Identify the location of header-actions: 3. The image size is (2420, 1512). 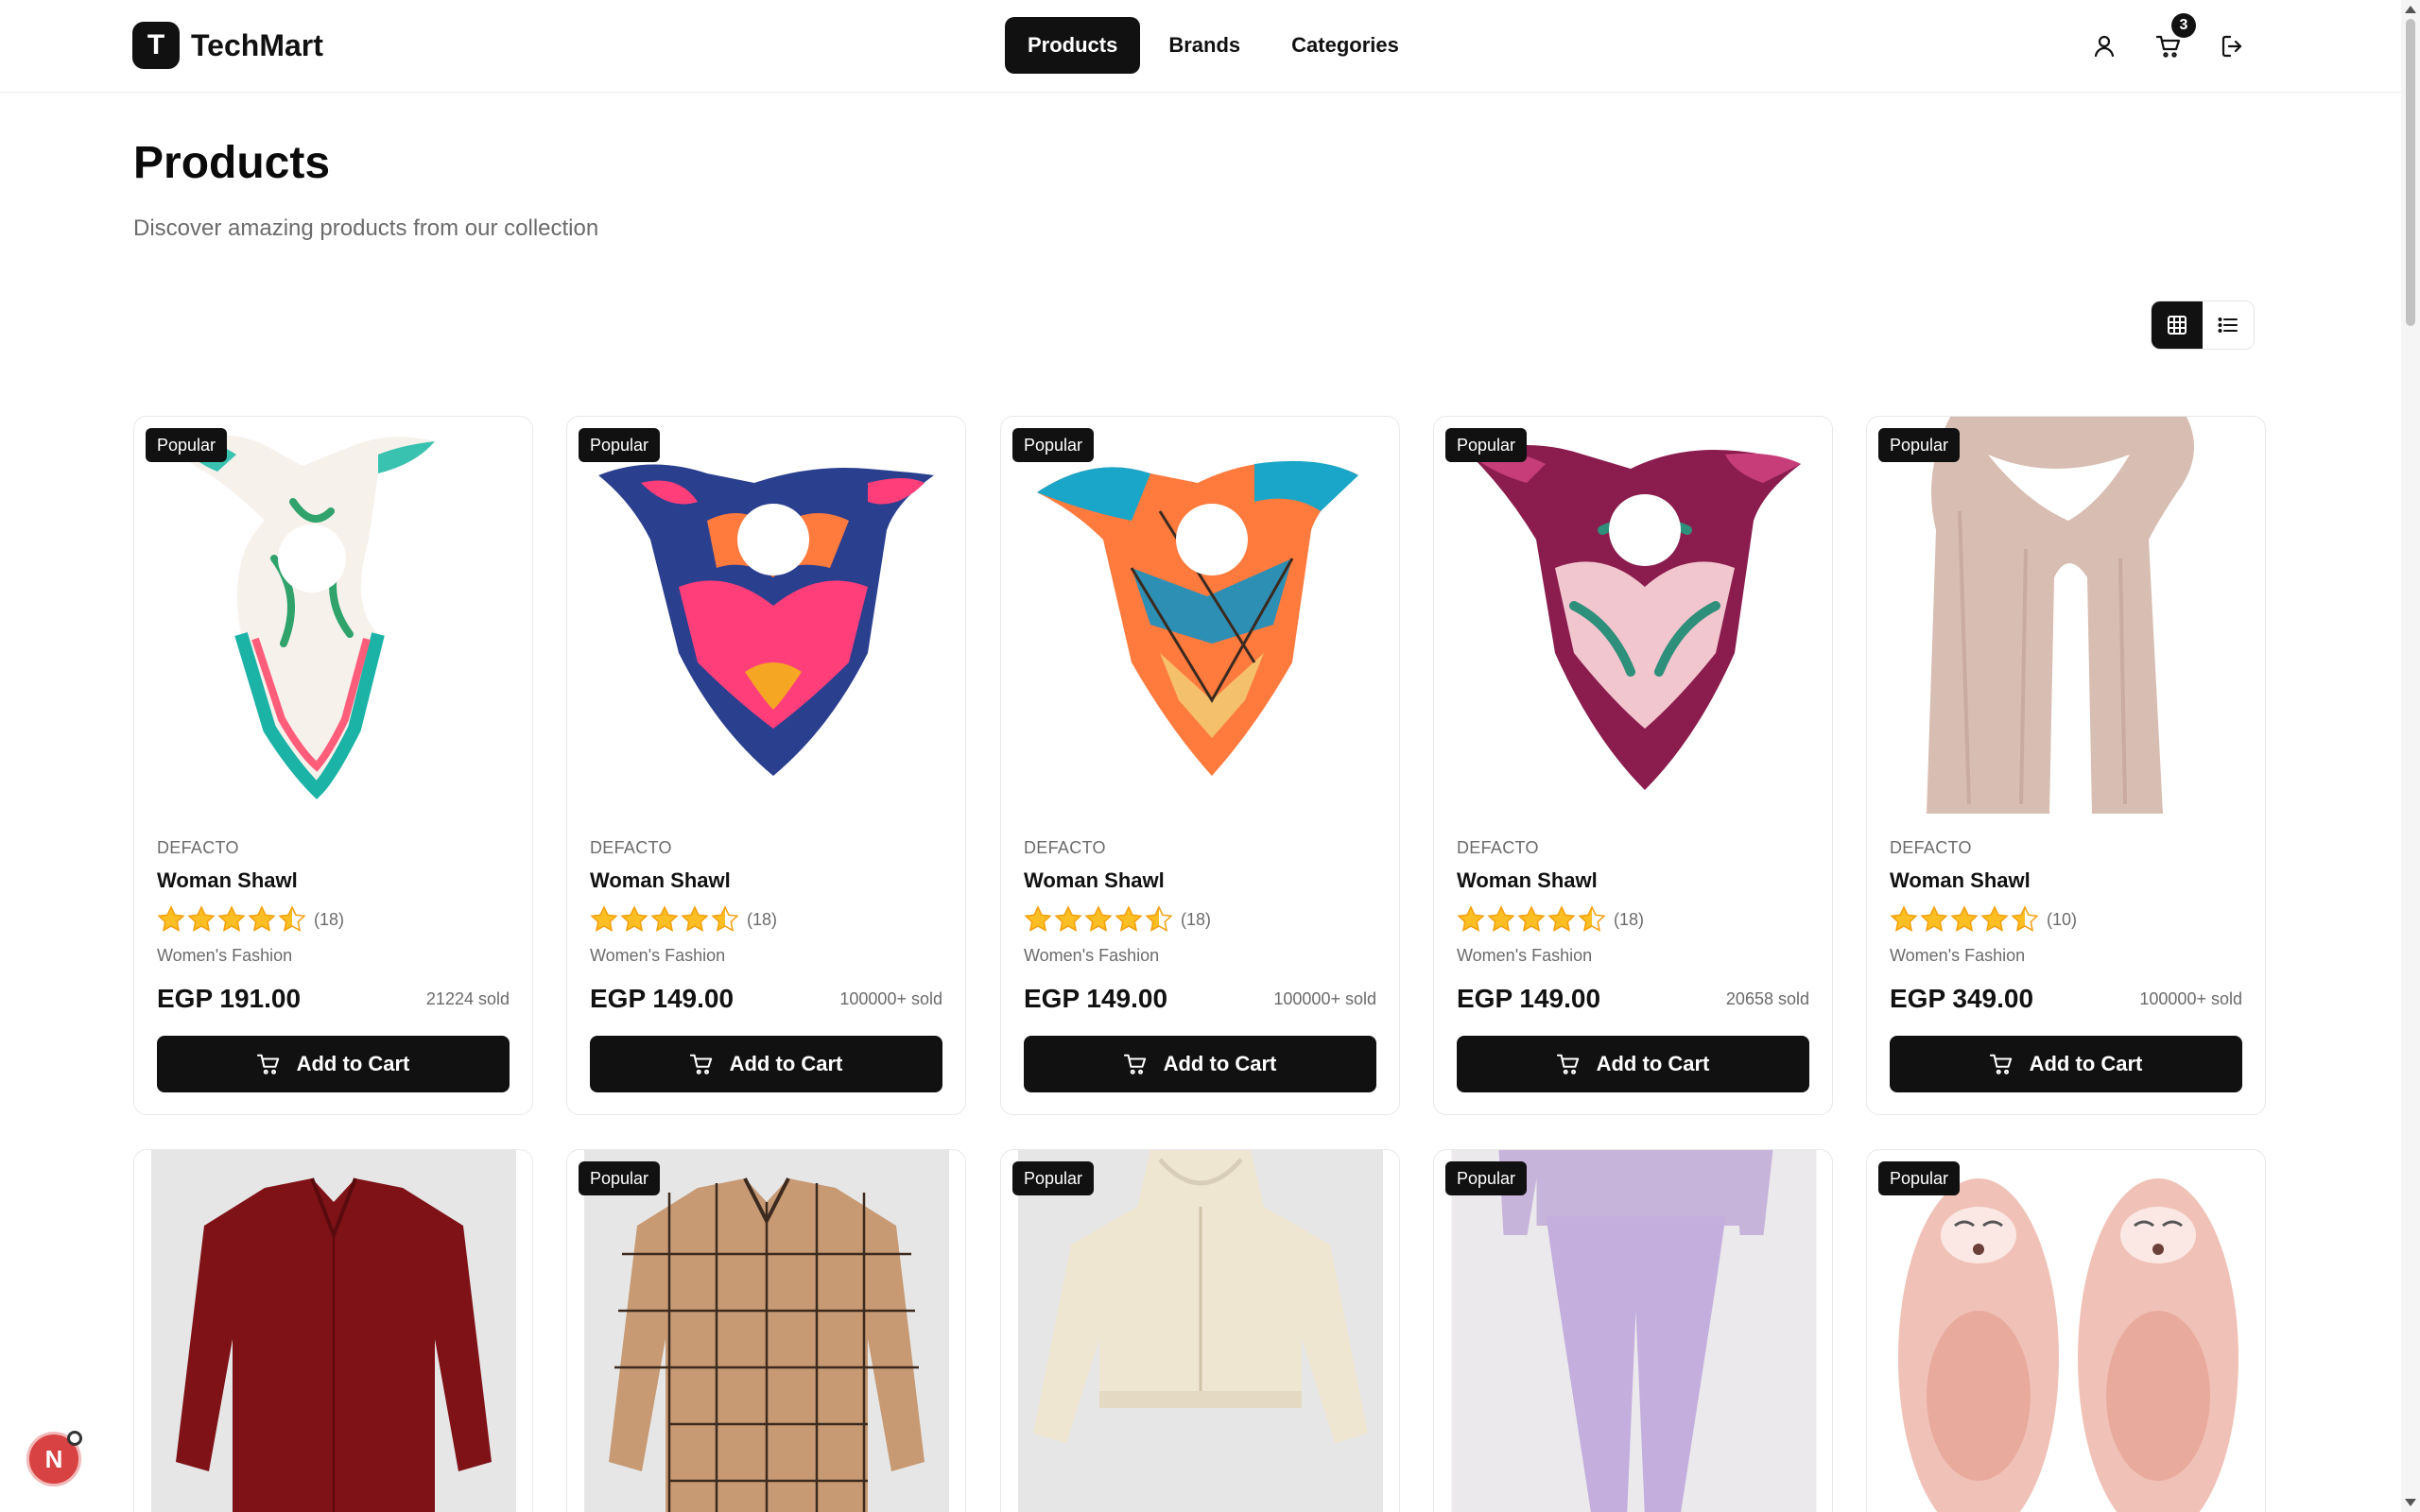
(2168, 39).